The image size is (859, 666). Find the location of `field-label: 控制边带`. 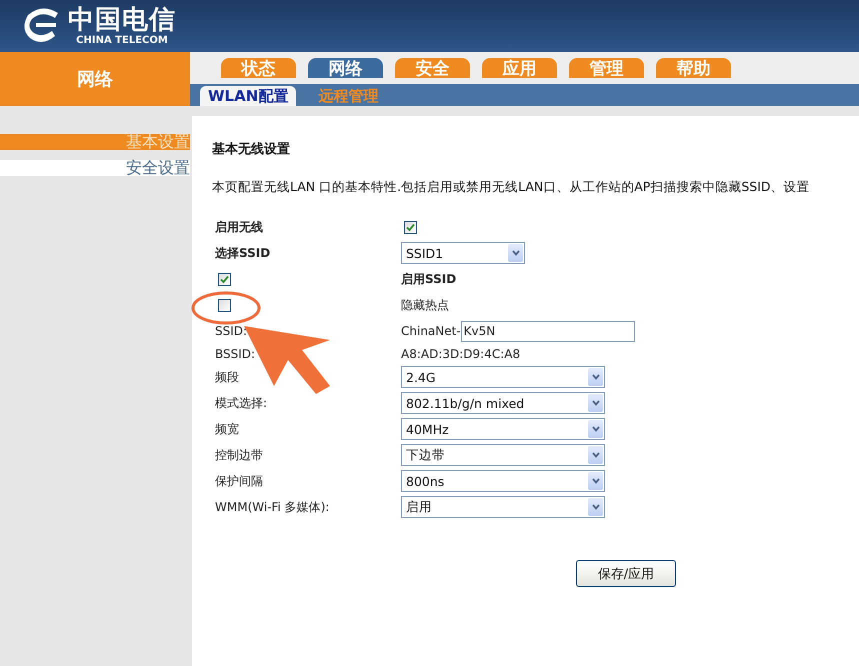

field-label: 控制边带 is located at coordinates (239, 455).